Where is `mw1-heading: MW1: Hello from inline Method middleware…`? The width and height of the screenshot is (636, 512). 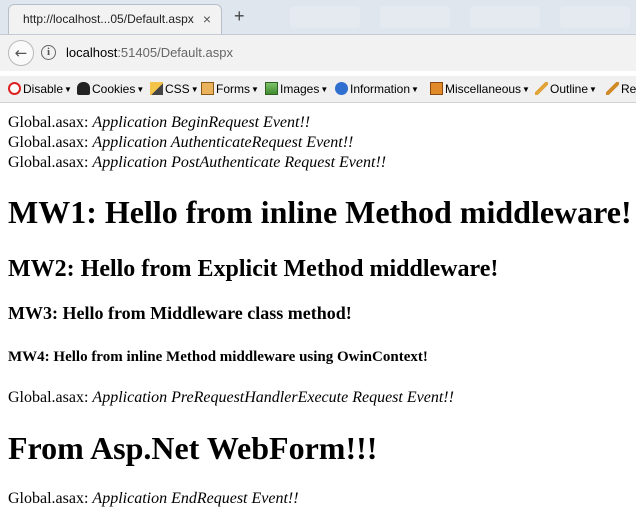 mw1-heading: MW1: Hello from inline Method middleware… is located at coordinates (320, 212).